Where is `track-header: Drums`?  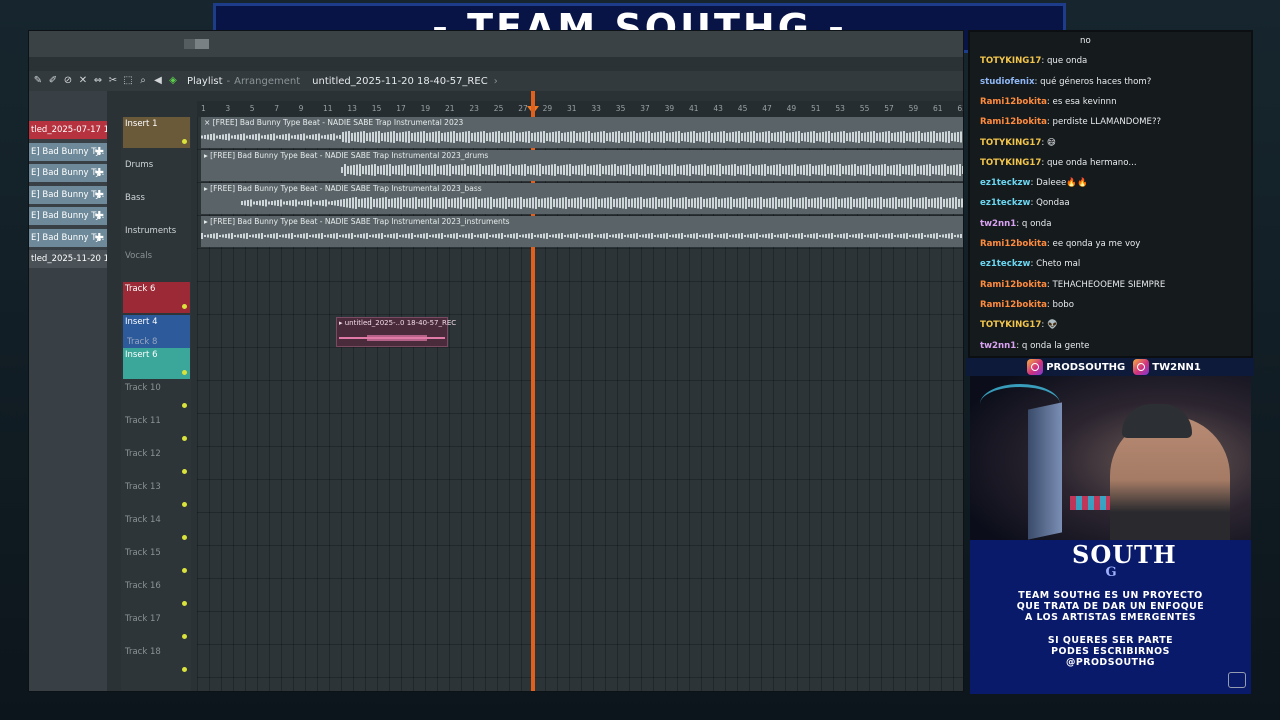 track-header: Drums is located at coordinates (156, 165).